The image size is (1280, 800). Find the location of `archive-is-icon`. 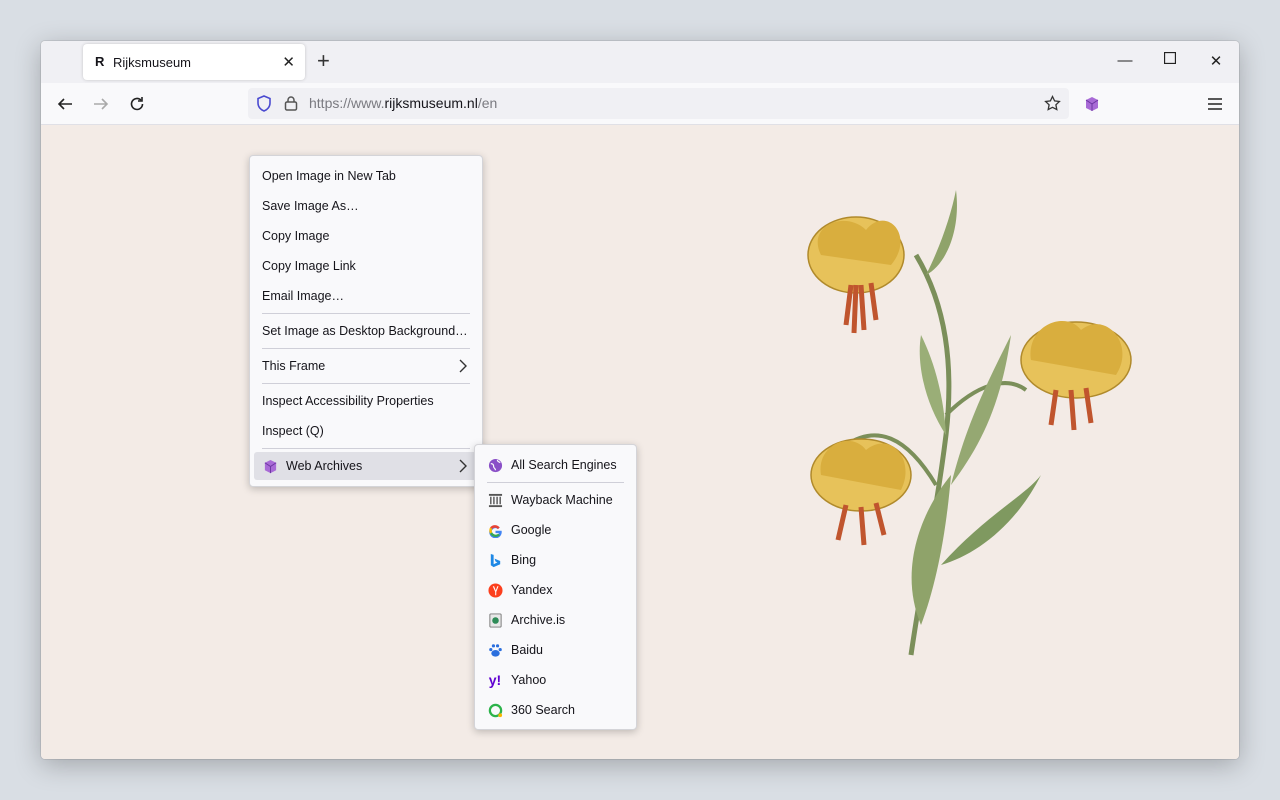

archive-is-icon is located at coordinates (495, 620).